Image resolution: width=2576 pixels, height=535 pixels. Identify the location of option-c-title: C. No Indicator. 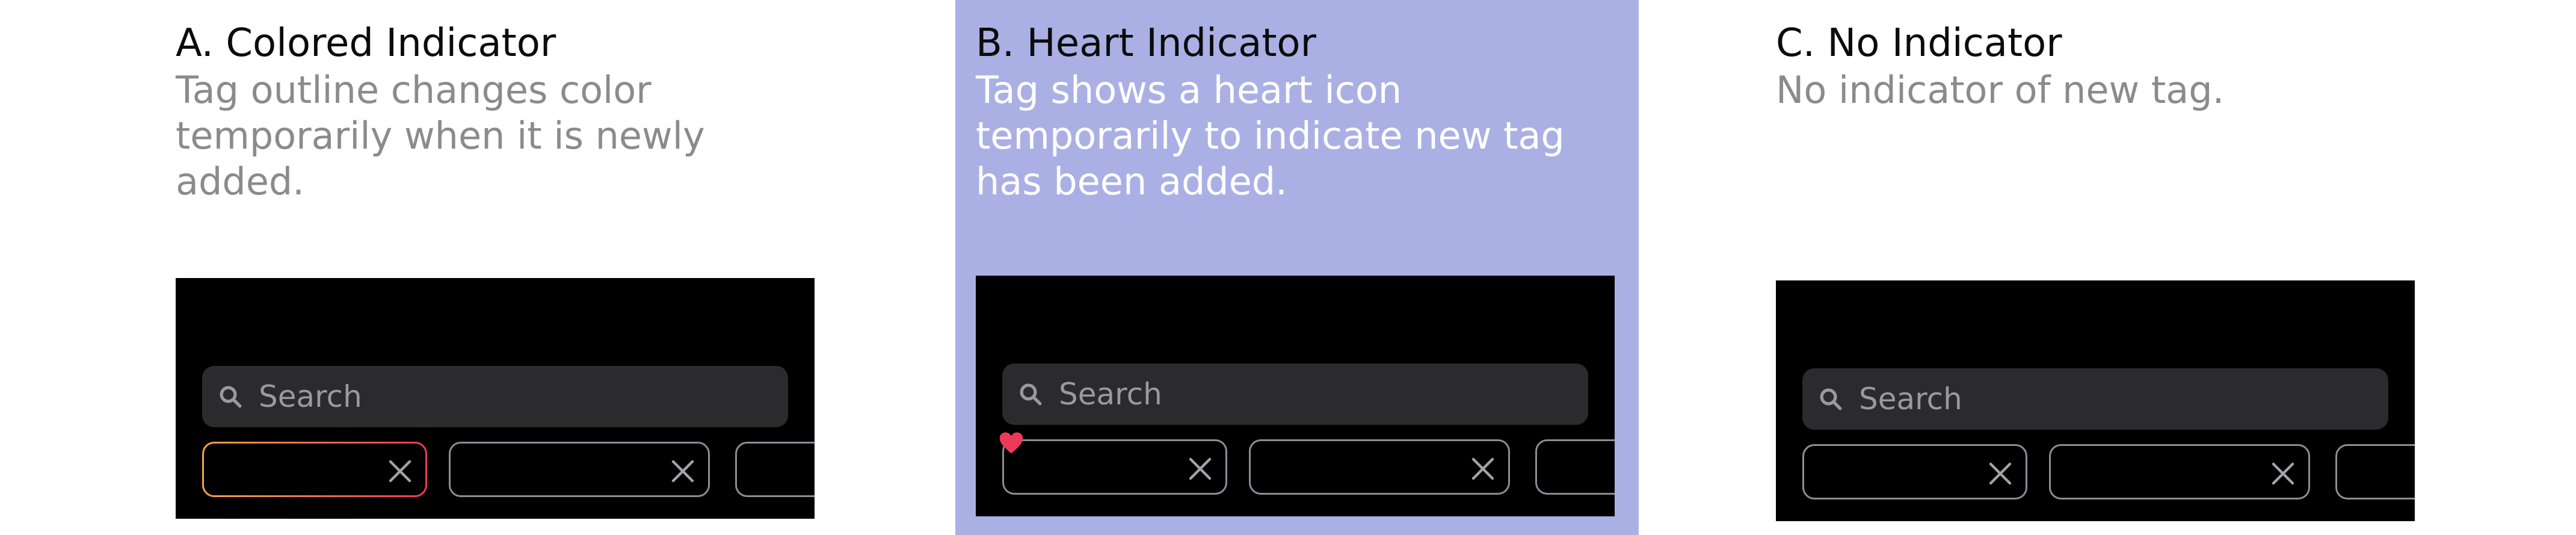
(1919, 43).